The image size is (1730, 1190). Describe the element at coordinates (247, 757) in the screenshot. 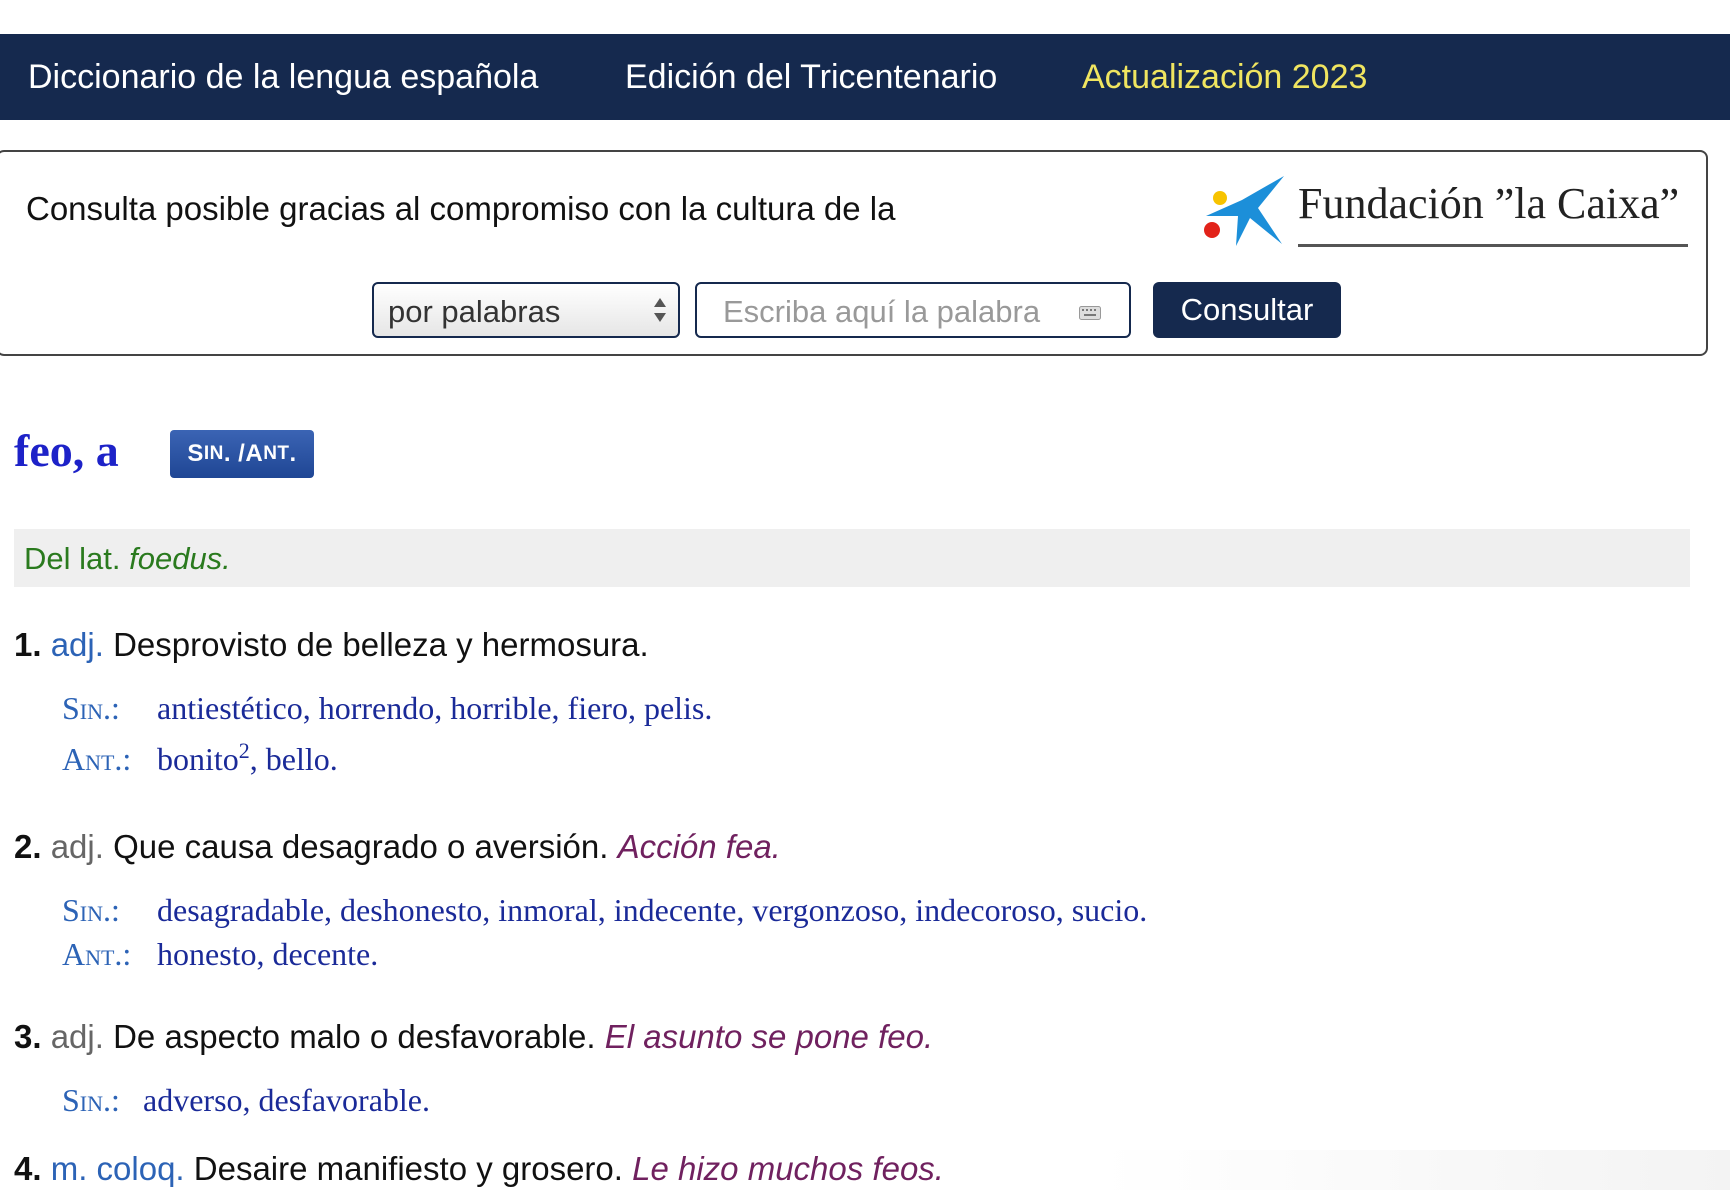

I see `antonym-list: bonito2, bello.` at that location.